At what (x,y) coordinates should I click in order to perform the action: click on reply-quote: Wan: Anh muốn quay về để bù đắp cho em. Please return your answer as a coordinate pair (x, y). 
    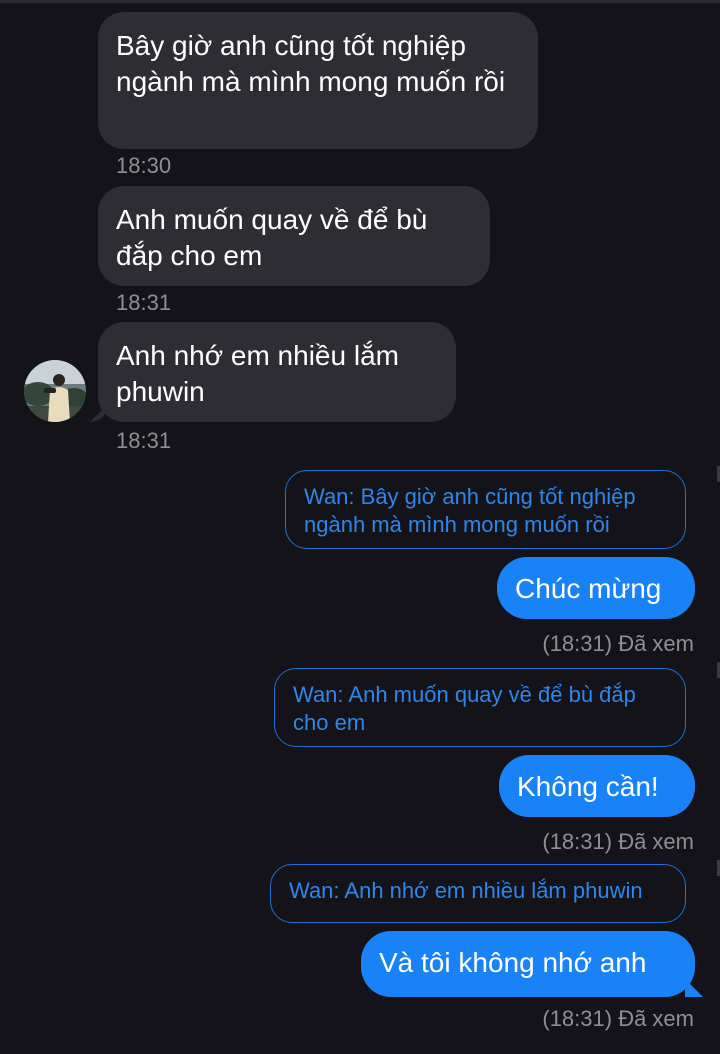
    Looking at the image, I should click on (480, 707).